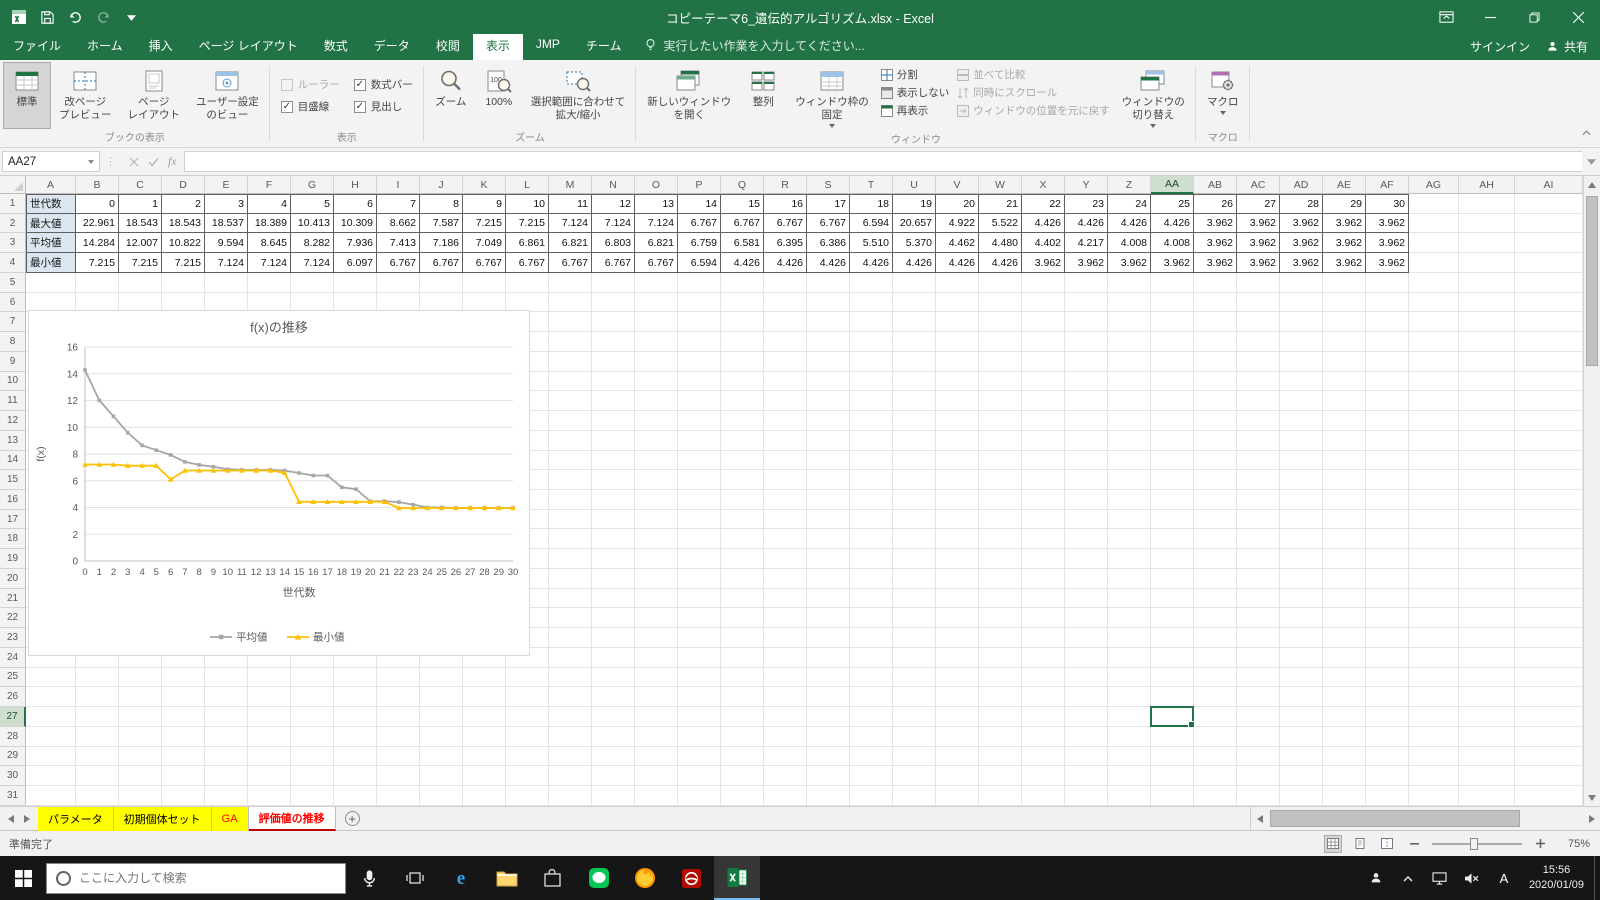 This screenshot has width=1600, height=900. What do you see at coordinates (1000, 185) in the screenshot?
I see `column-header: W` at bounding box center [1000, 185].